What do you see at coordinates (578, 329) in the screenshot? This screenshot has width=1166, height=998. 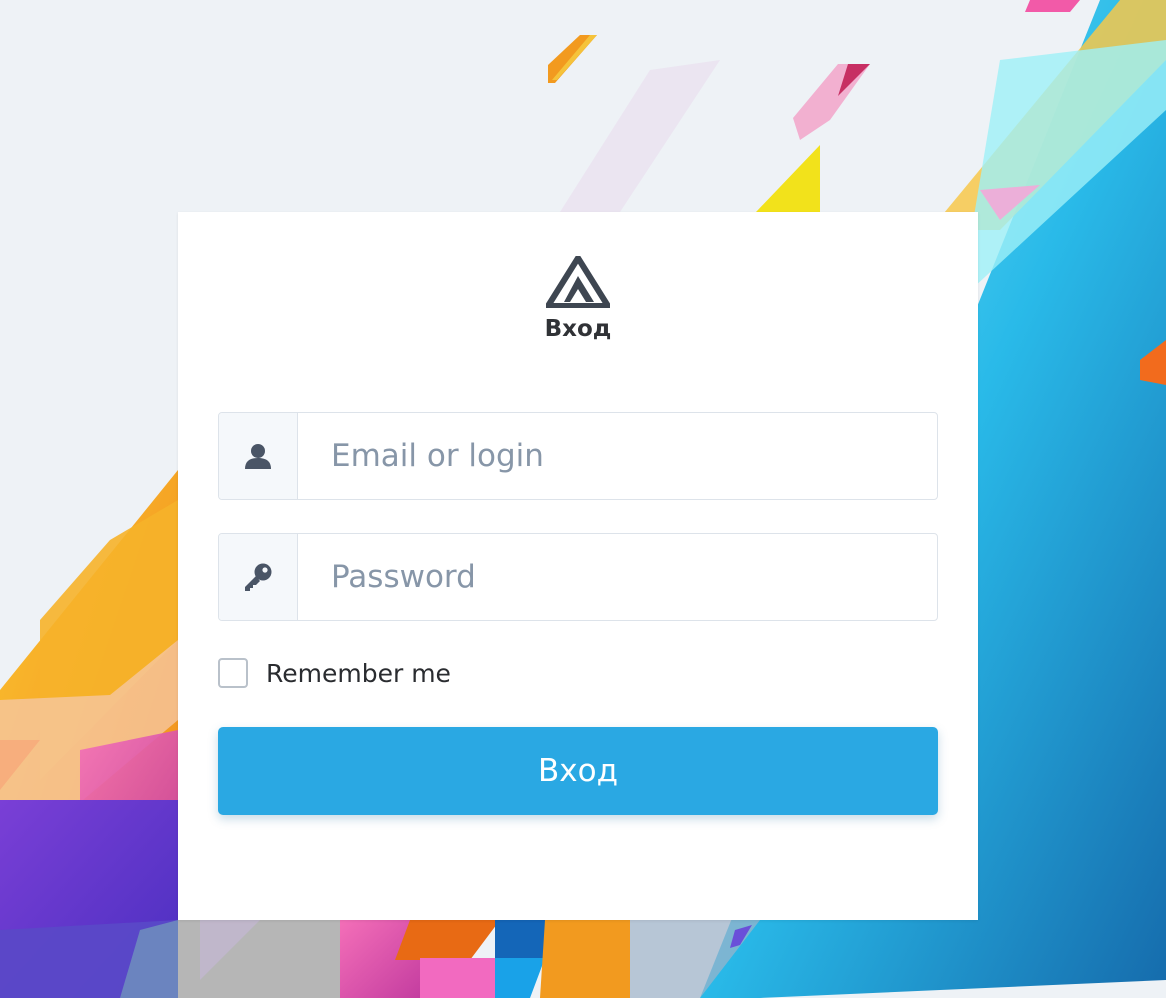 I see `page-title: Вход` at bounding box center [578, 329].